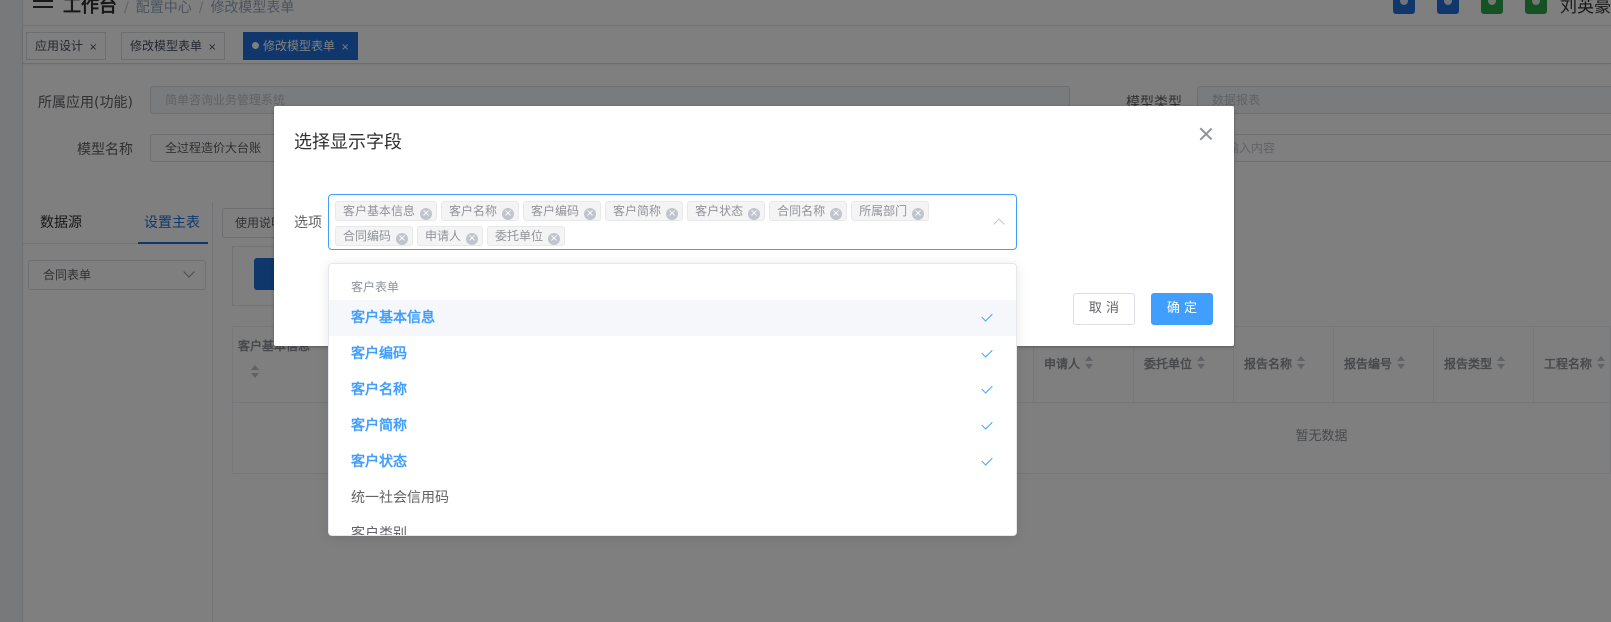  Describe the element at coordinates (808, 211) in the screenshot. I see `selected-tag: 合同名称 ×` at that location.